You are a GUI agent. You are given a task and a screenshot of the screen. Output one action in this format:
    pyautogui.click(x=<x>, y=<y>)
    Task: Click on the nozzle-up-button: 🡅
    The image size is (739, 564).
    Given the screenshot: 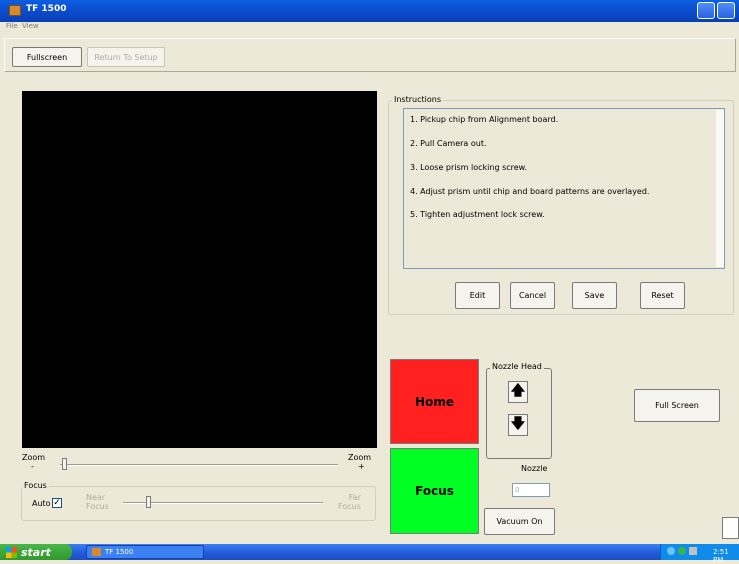 What is the action you would take?
    pyautogui.click(x=518, y=392)
    